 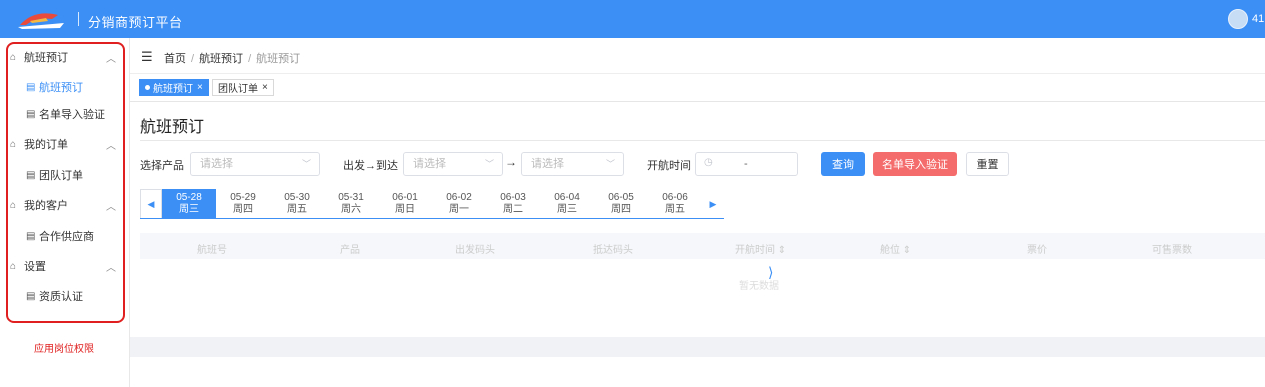 I want to click on date-tab: 05-29 周四, so click(x=243, y=204).